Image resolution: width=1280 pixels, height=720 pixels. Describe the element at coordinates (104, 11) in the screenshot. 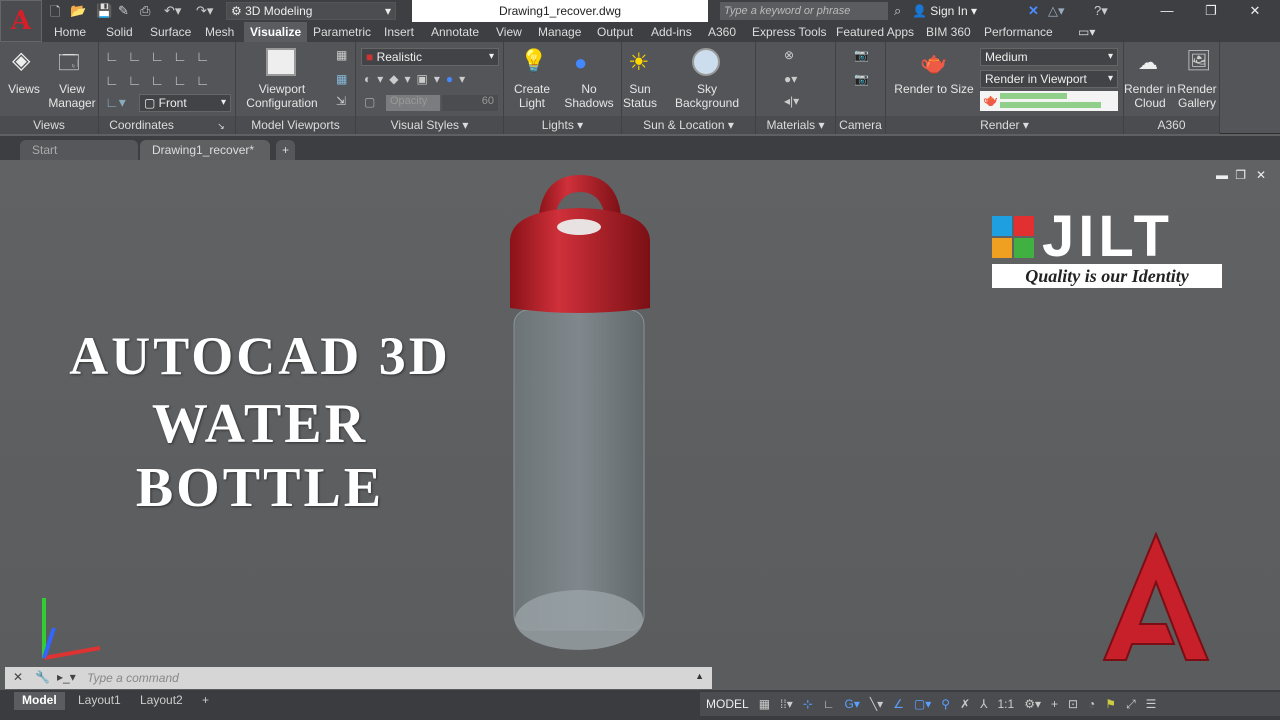

I see `save-icon: 💾` at that location.